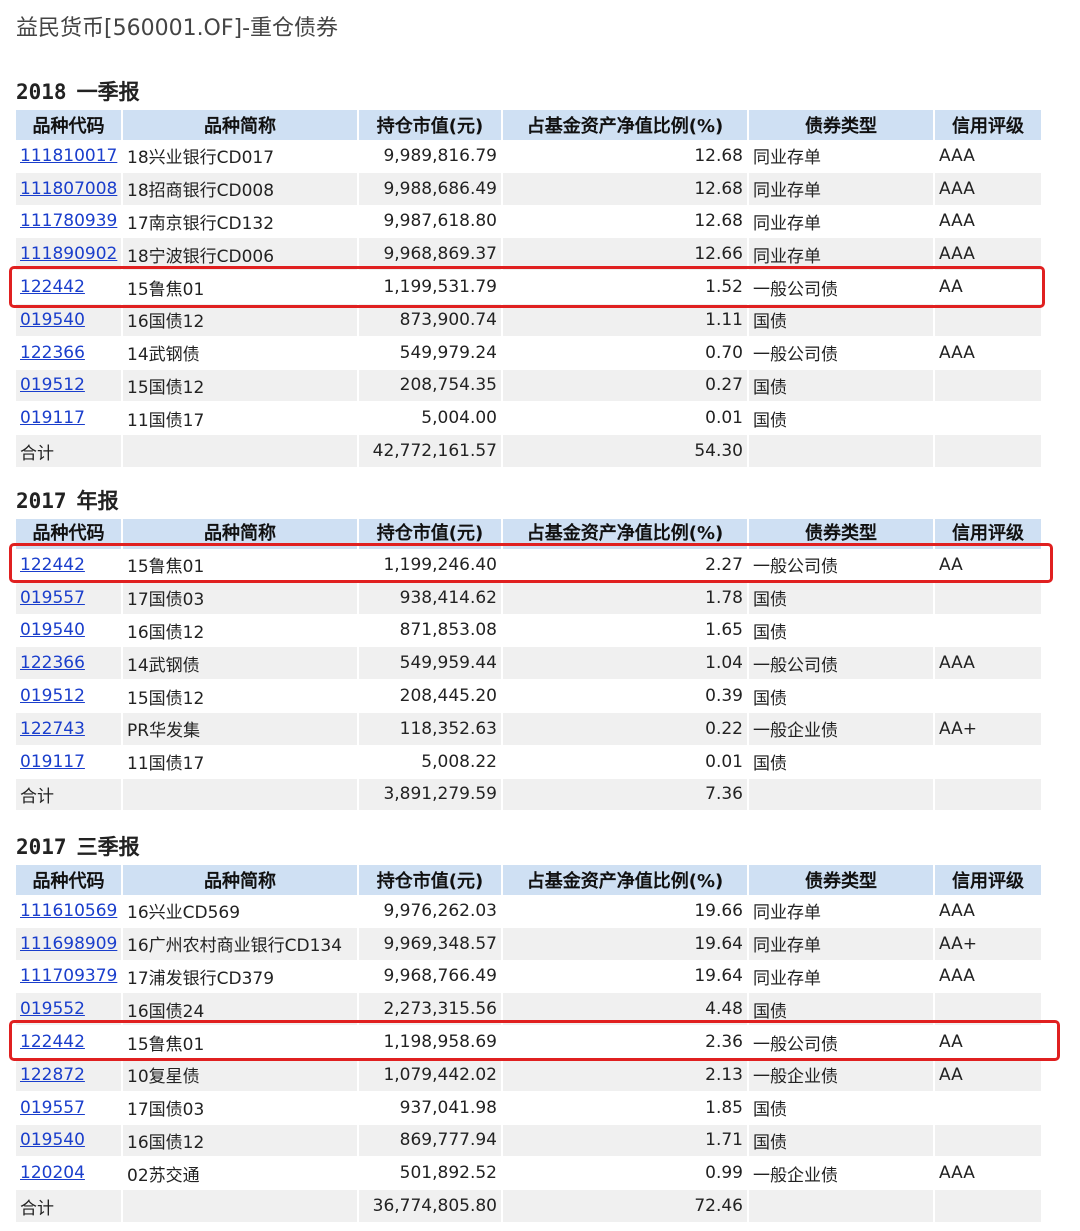 The width and height of the screenshot is (1080, 1231). I want to click on bond-code-cell: 120204, so click(69, 1173).